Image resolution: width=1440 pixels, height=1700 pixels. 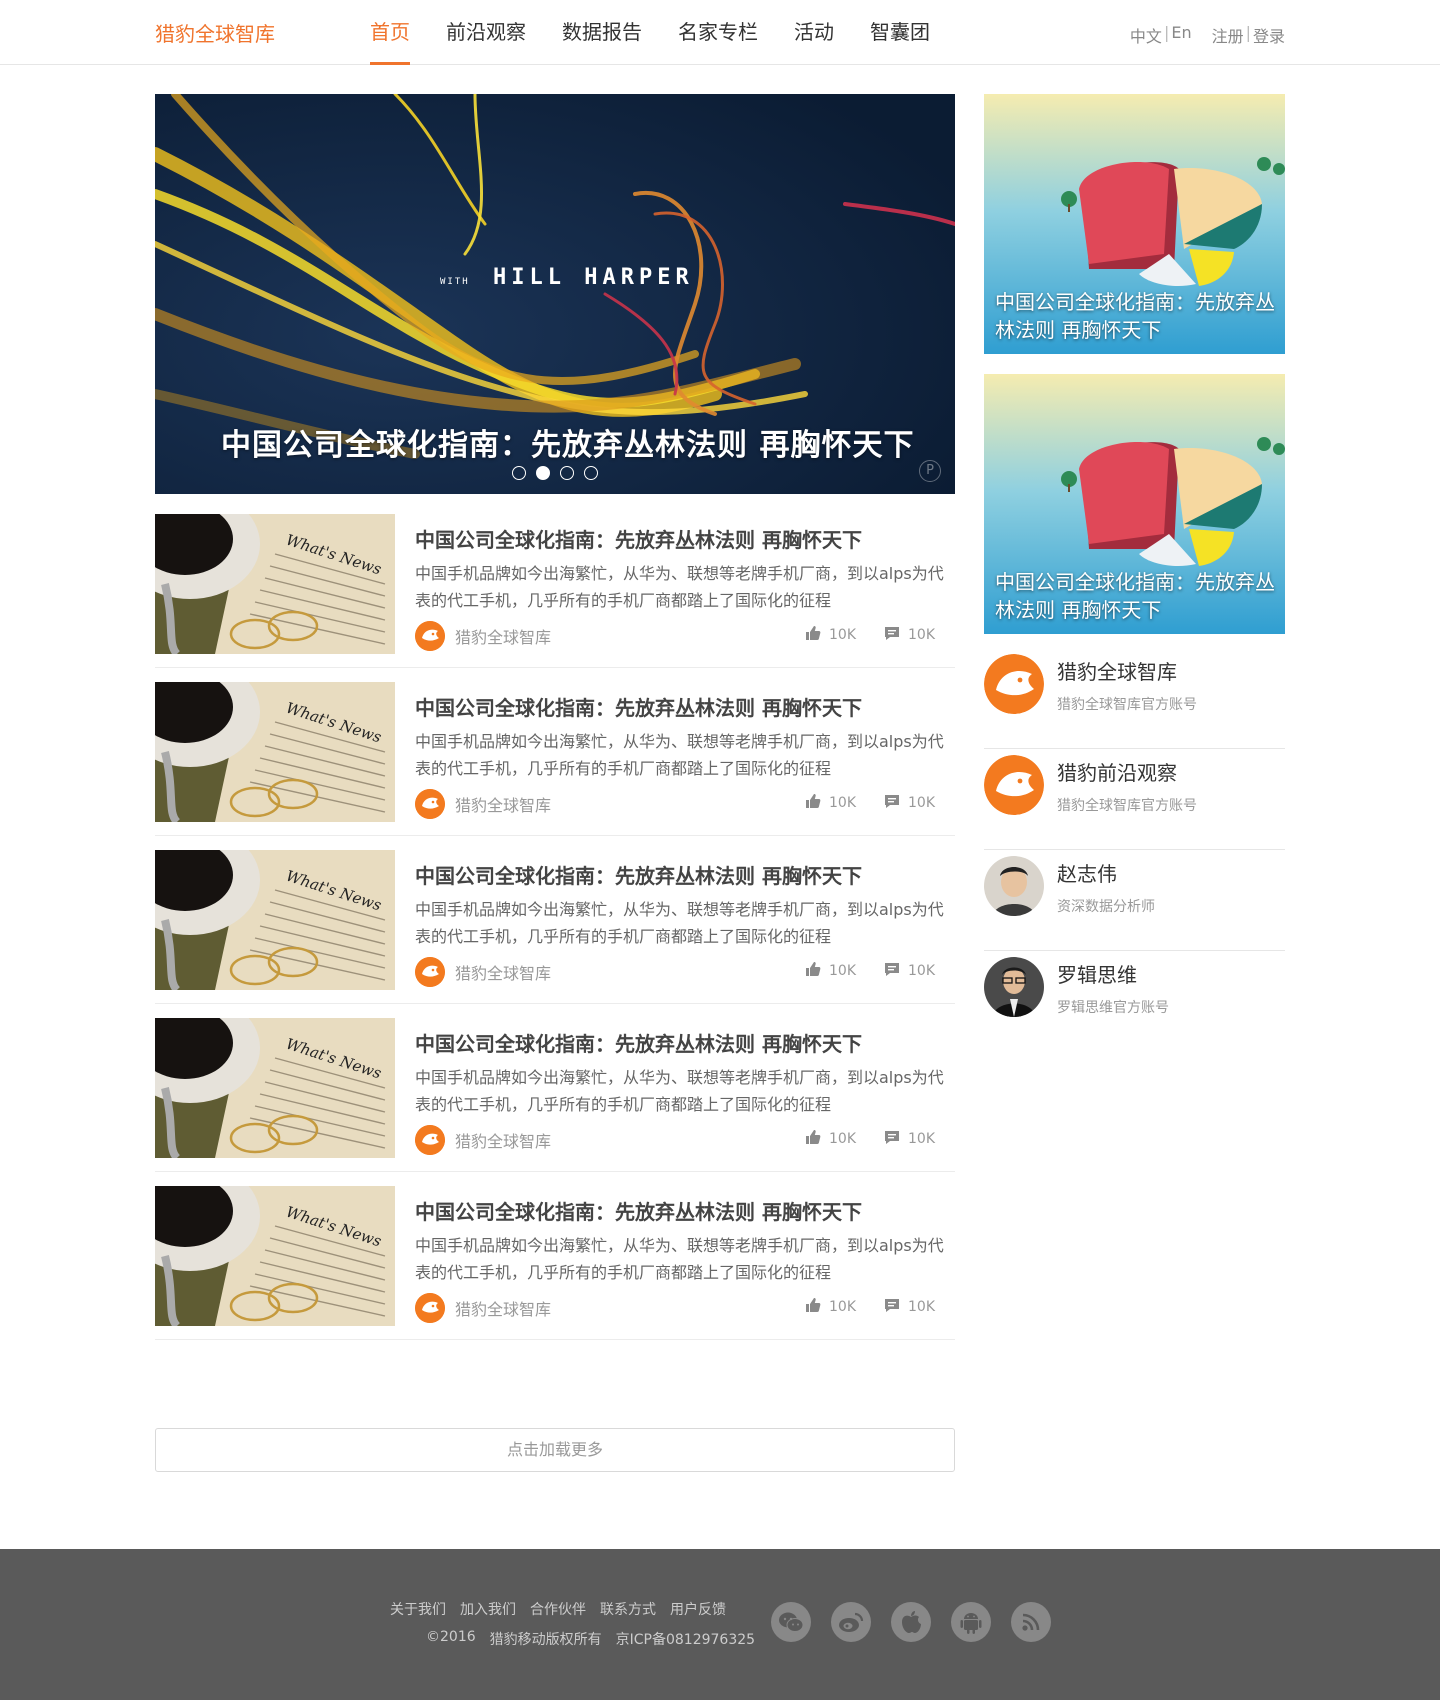 What do you see at coordinates (555, 1450) in the screenshot?
I see `load-more-button: 点击加载更多` at bounding box center [555, 1450].